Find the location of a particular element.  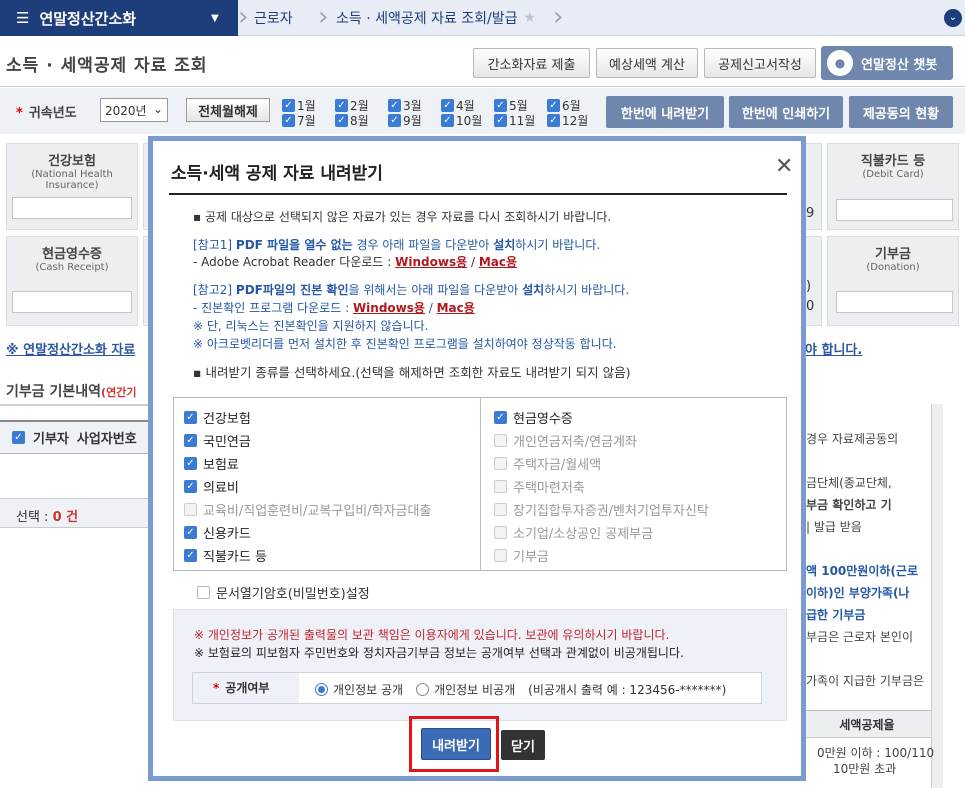

download-type-item: ✓ 건강보험 is located at coordinates (217, 417).